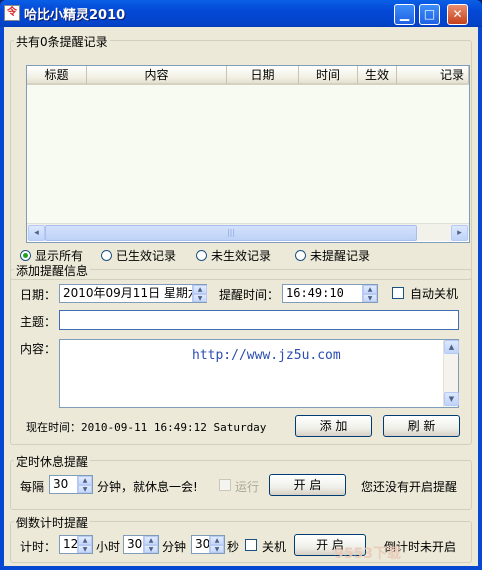 This screenshot has height=570, width=482. Describe the element at coordinates (25, 255) in the screenshot. I see `radio-selected-icon` at that location.